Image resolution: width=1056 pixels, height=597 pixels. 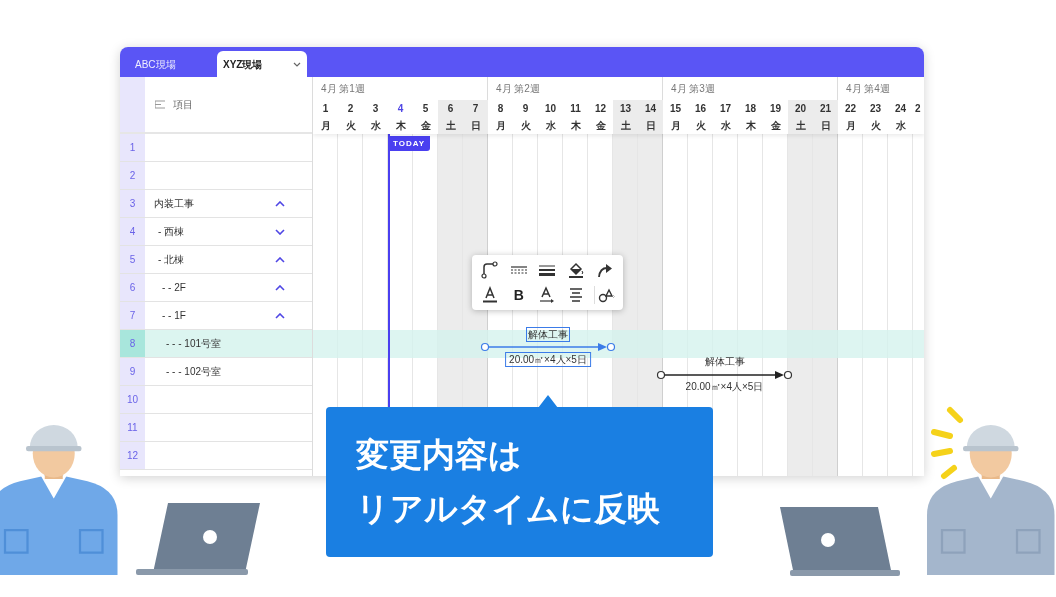 I want to click on date-label: 15, so click(x=675, y=109).